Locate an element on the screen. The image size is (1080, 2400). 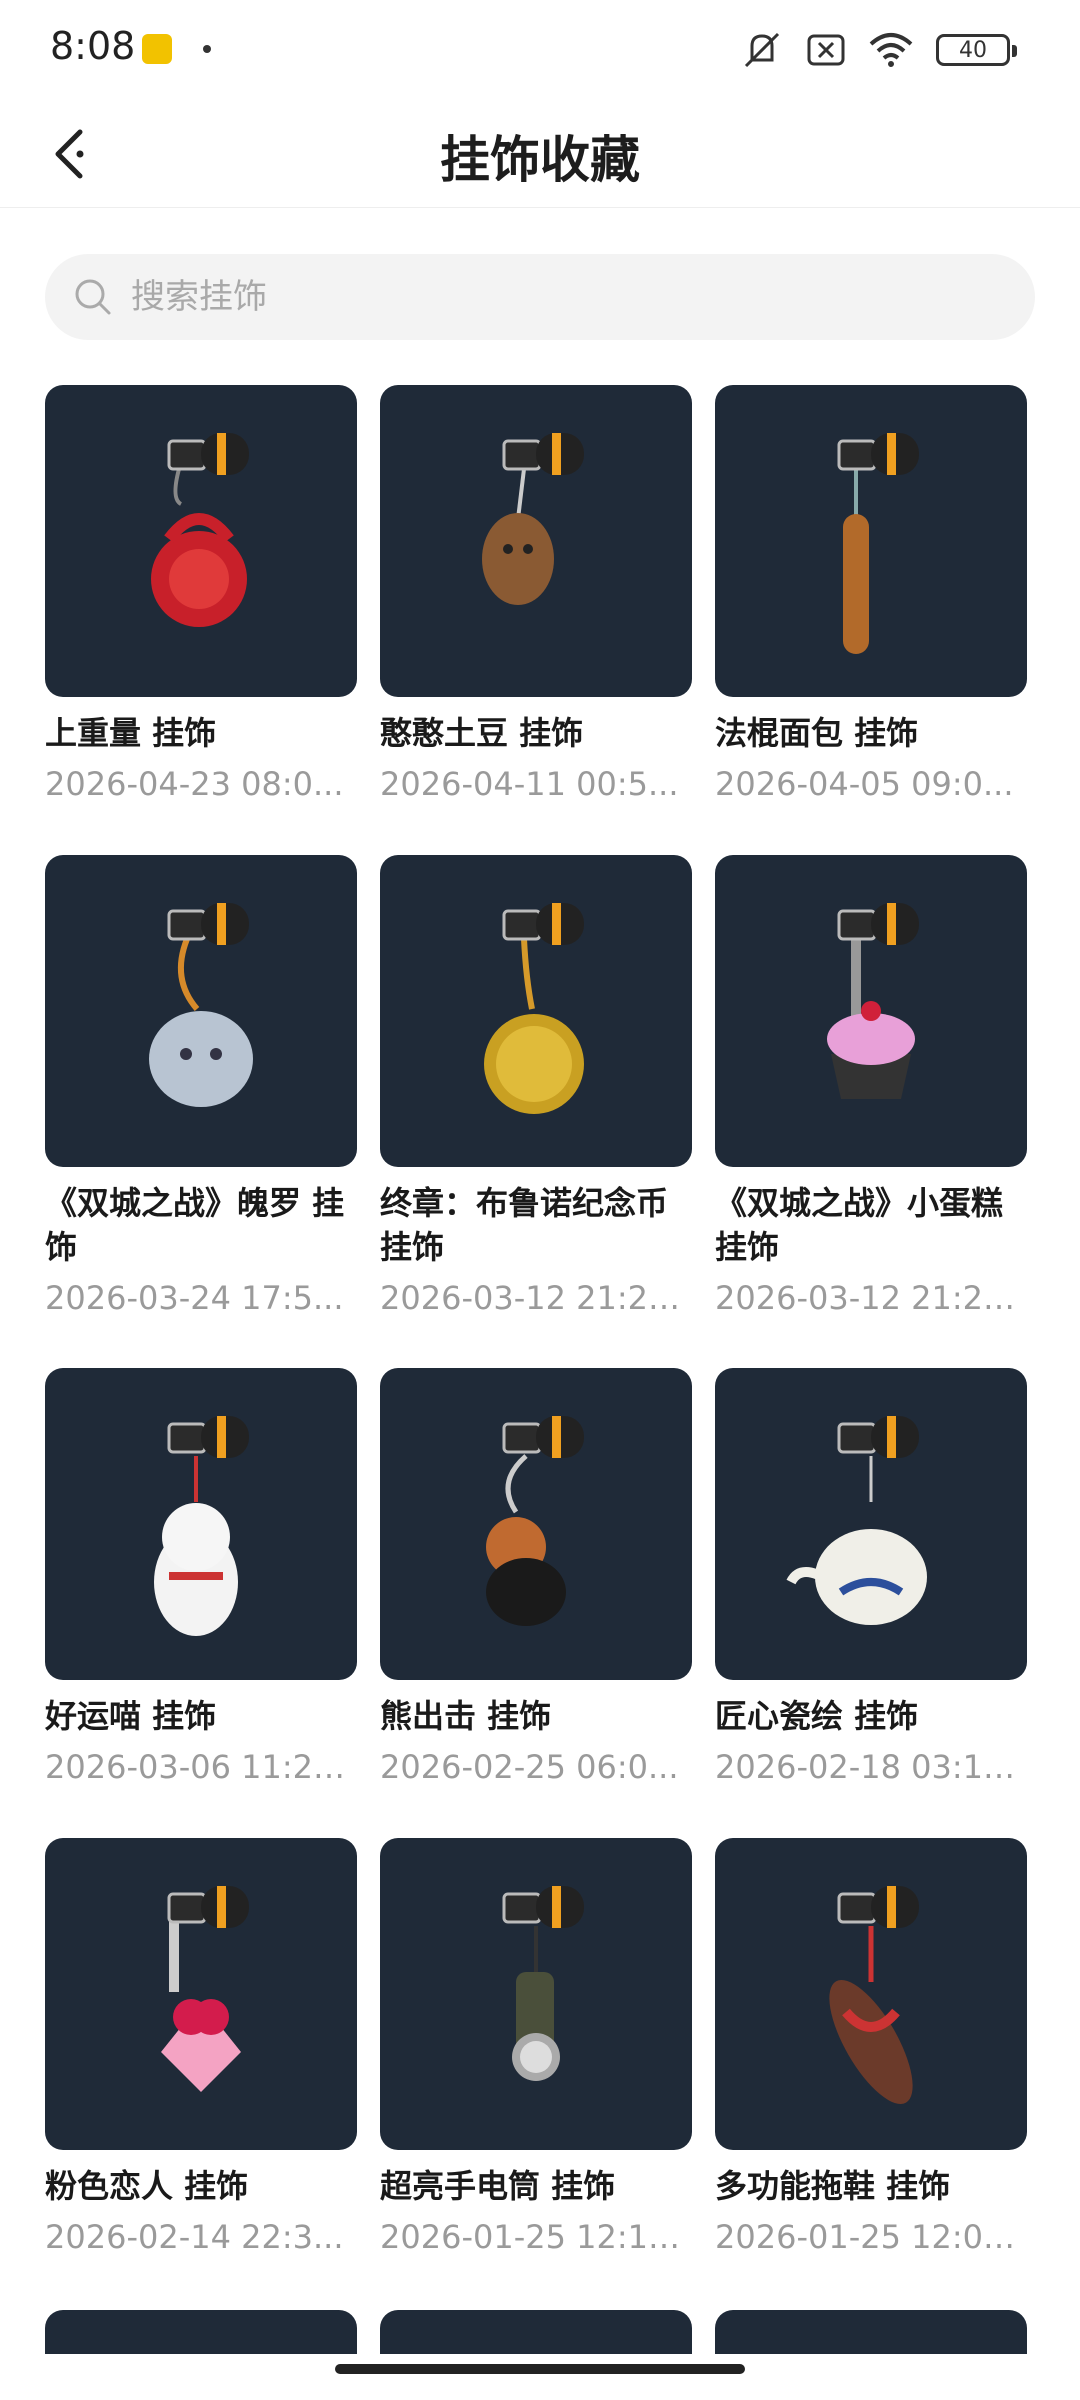
wifi-icon is located at coordinates (891, 50).